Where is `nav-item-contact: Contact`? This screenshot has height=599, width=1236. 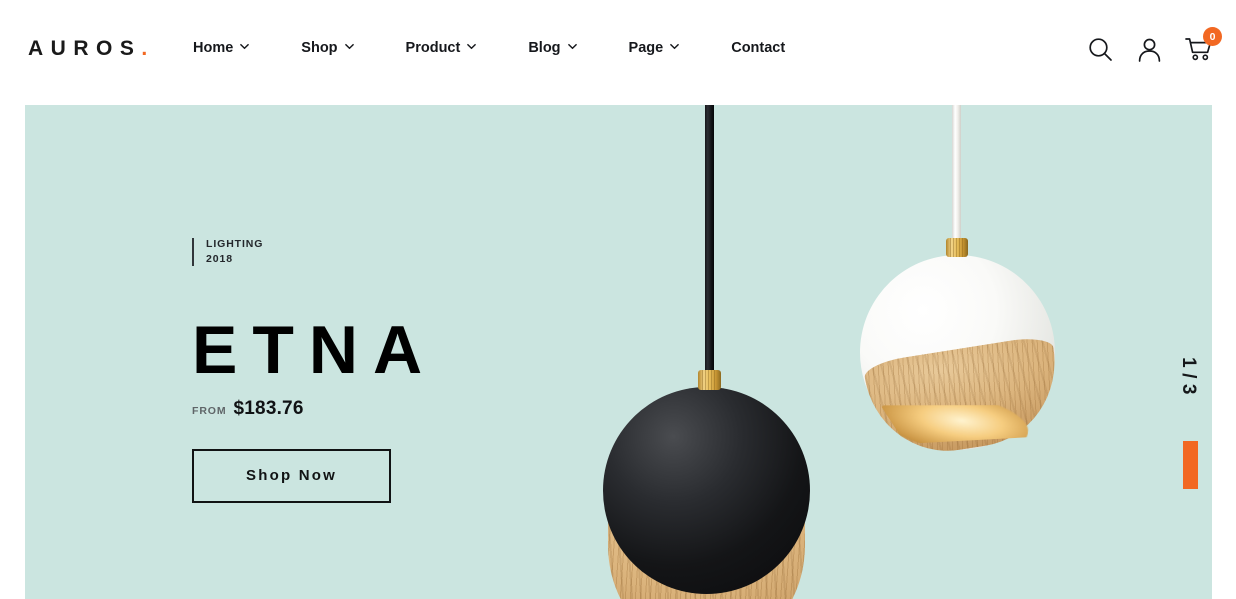 nav-item-contact: Contact is located at coordinates (758, 48).